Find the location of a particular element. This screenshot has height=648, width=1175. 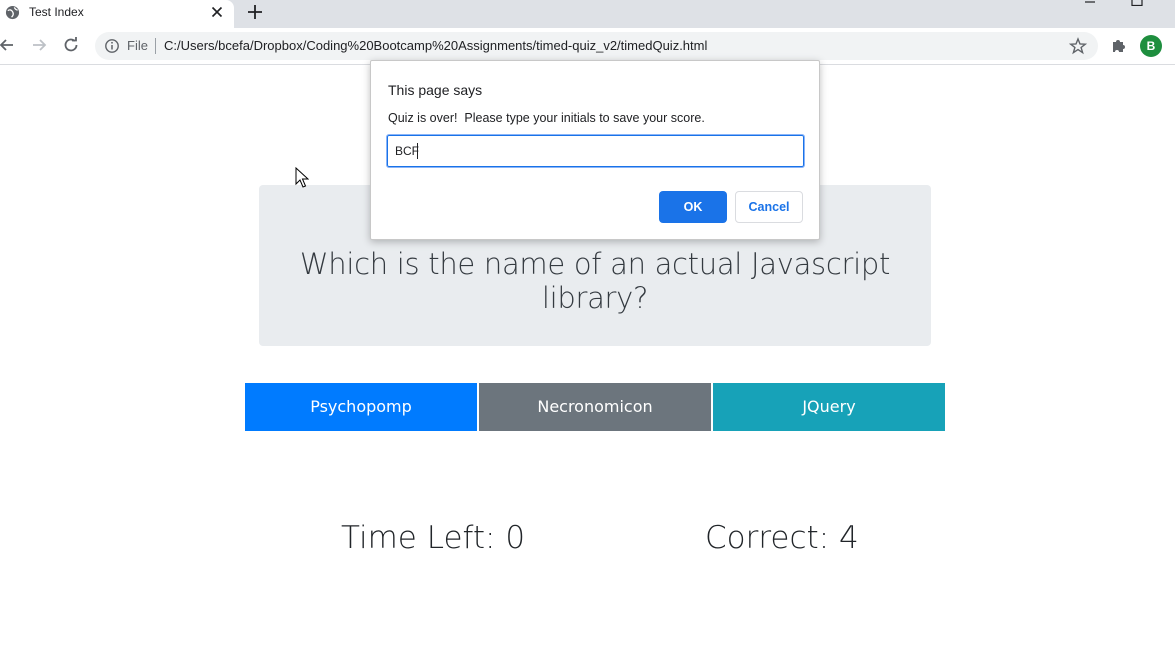

answer-button-necronomicon: Necronomicon is located at coordinates (595, 407).